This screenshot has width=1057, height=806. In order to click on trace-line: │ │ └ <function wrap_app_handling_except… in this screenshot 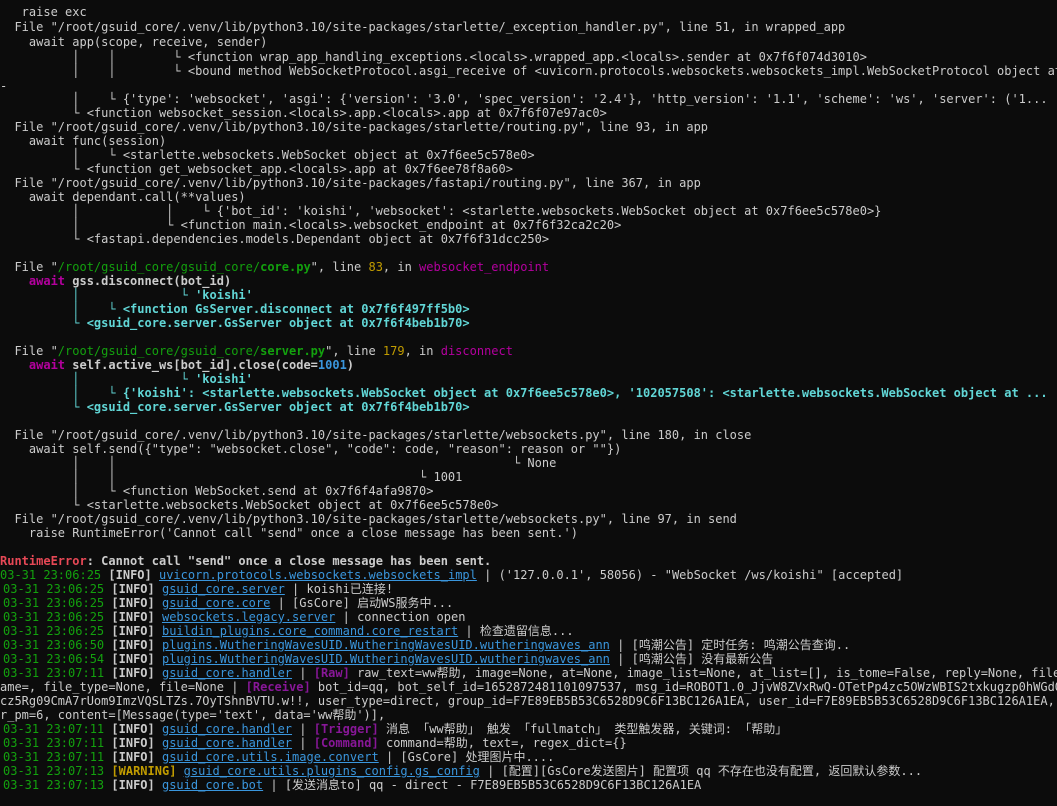, I will do `click(433, 57)`.